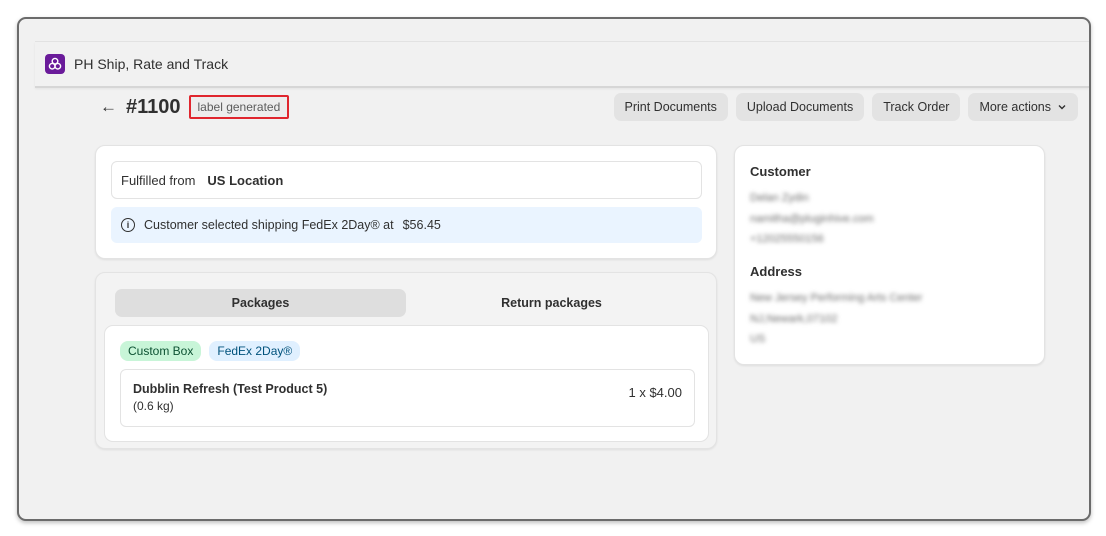  I want to click on address-title: Address, so click(776, 271).